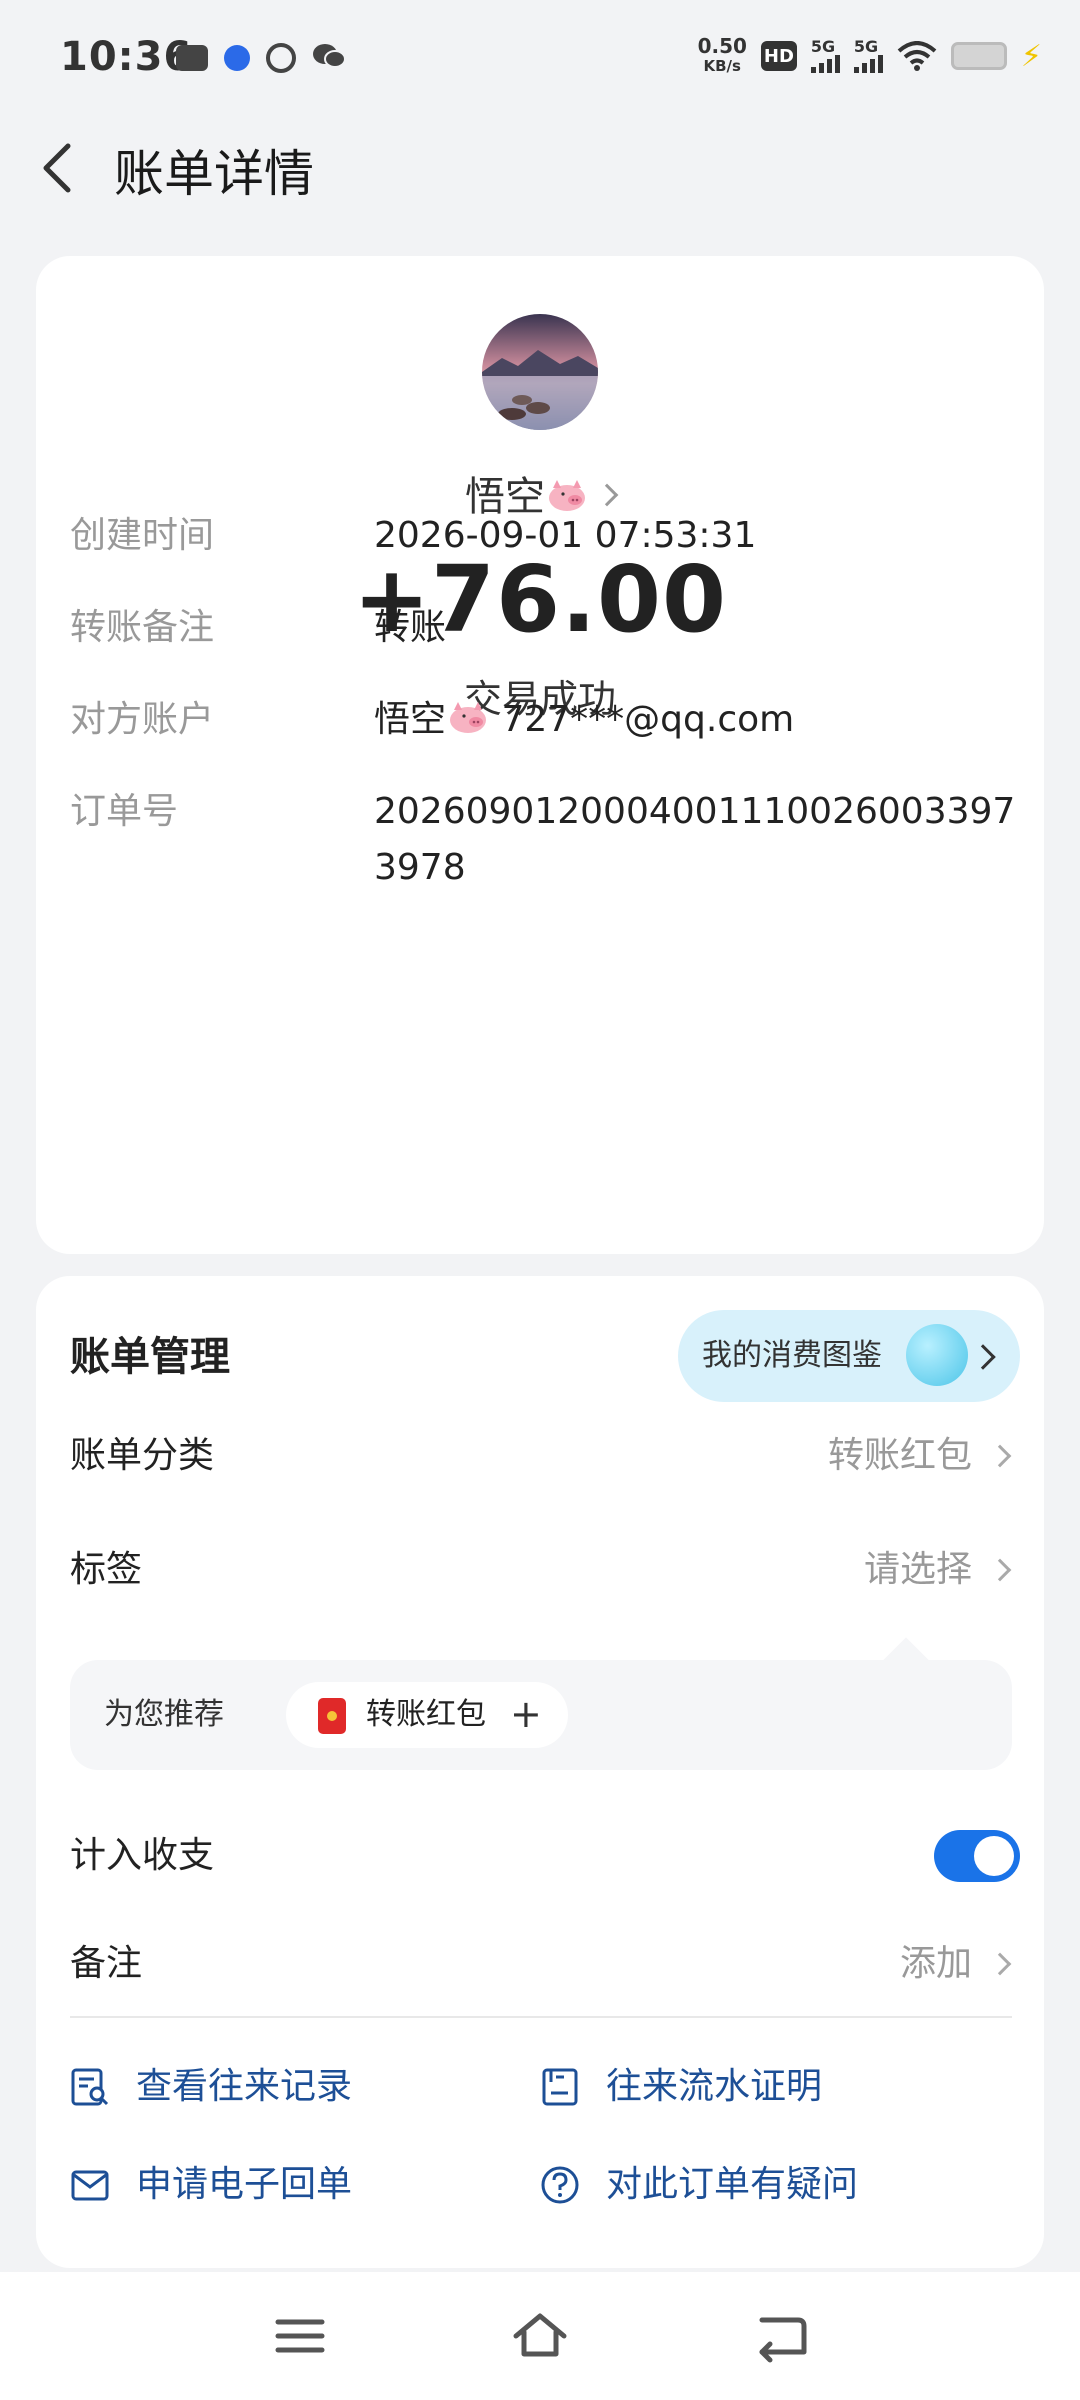 This screenshot has height=2400, width=1080. I want to click on status-time: 10:36, so click(126, 57).